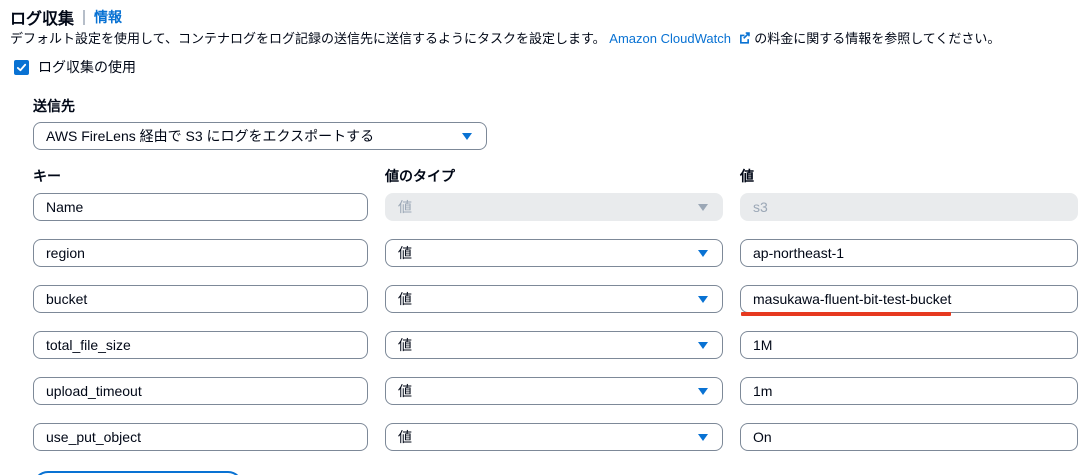 The height and width of the screenshot is (475, 1089). Describe the element at coordinates (551, 67) in the screenshot. I see `use-log-collection-row: ログ収集の使用` at that location.